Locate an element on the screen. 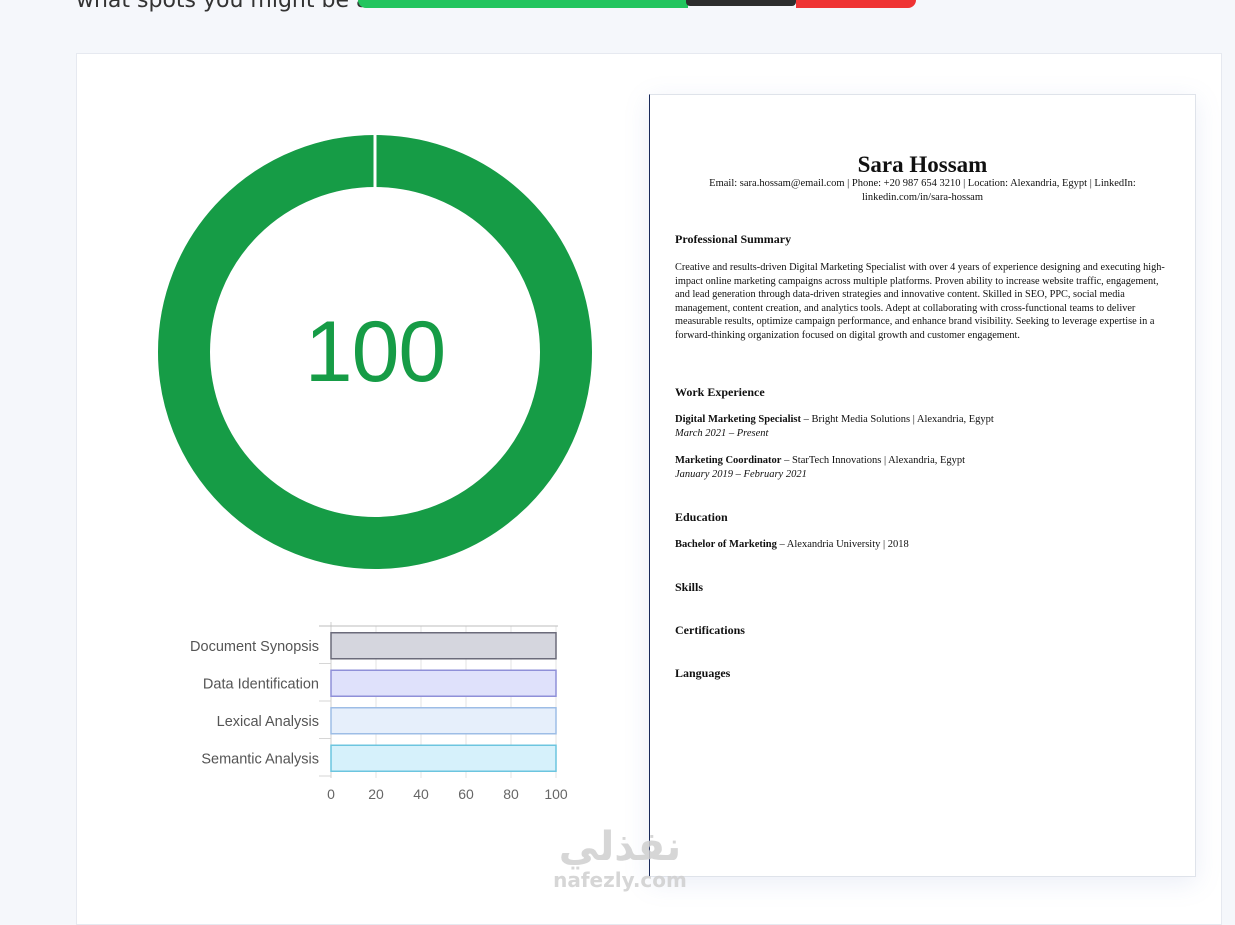 The height and width of the screenshot is (925, 1235). x-tick-label-0: 0 is located at coordinates (331, 794).